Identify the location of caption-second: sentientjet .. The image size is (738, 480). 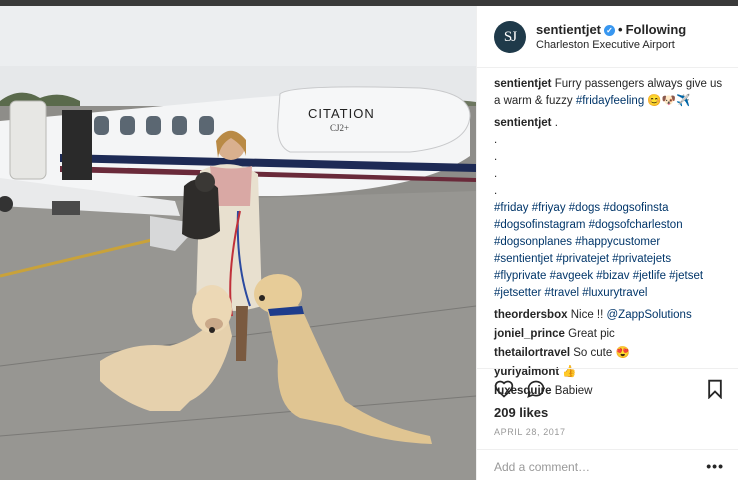
(612, 123).